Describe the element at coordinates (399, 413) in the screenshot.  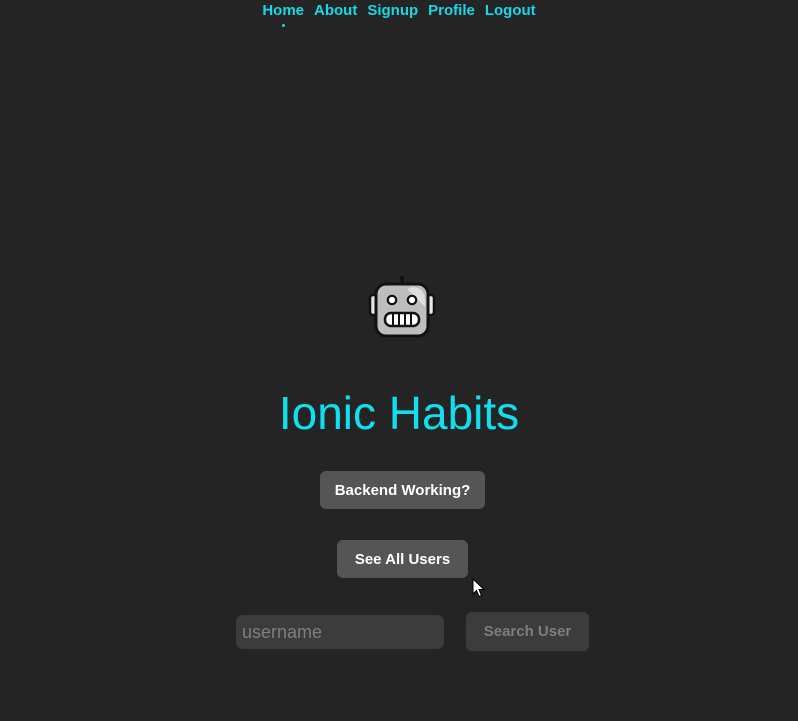
I see `page-title: Ionic Habits` at that location.